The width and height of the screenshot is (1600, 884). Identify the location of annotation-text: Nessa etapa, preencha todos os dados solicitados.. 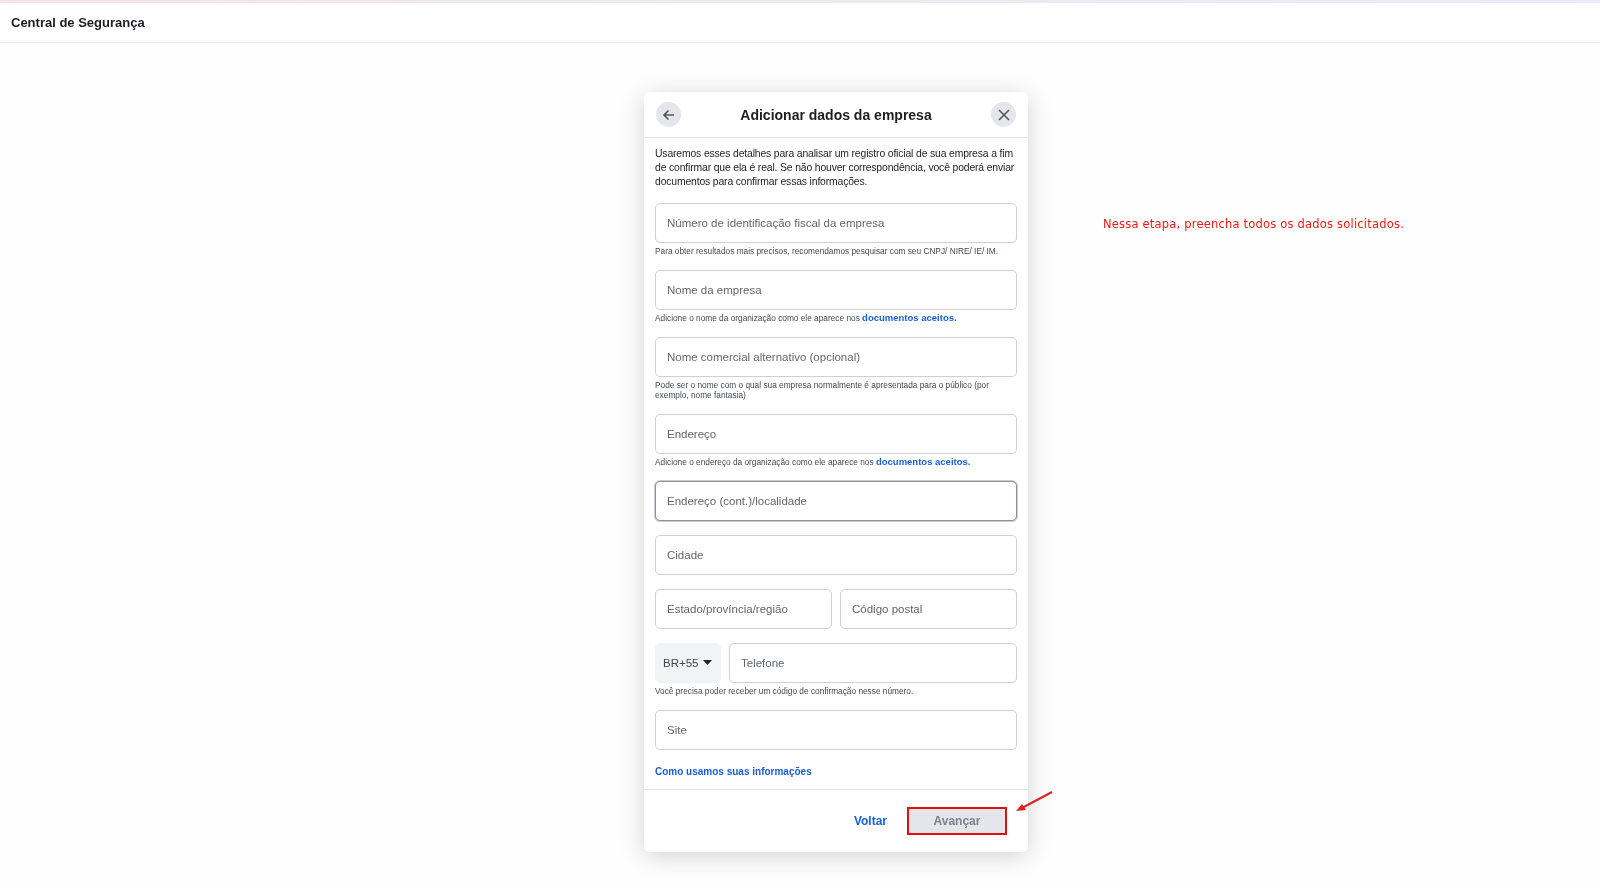
(1253, 224).